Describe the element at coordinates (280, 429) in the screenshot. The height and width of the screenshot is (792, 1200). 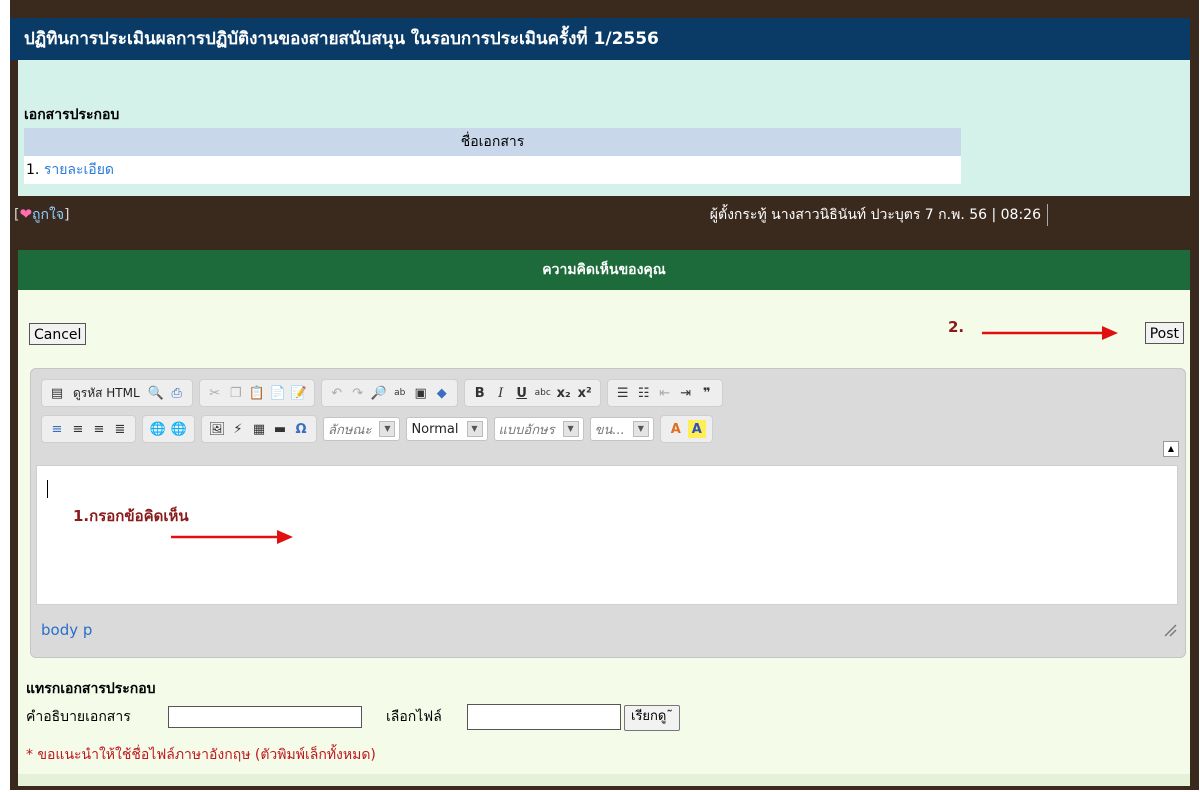
I see `horizontal-rule-icon: ▬` at that location.